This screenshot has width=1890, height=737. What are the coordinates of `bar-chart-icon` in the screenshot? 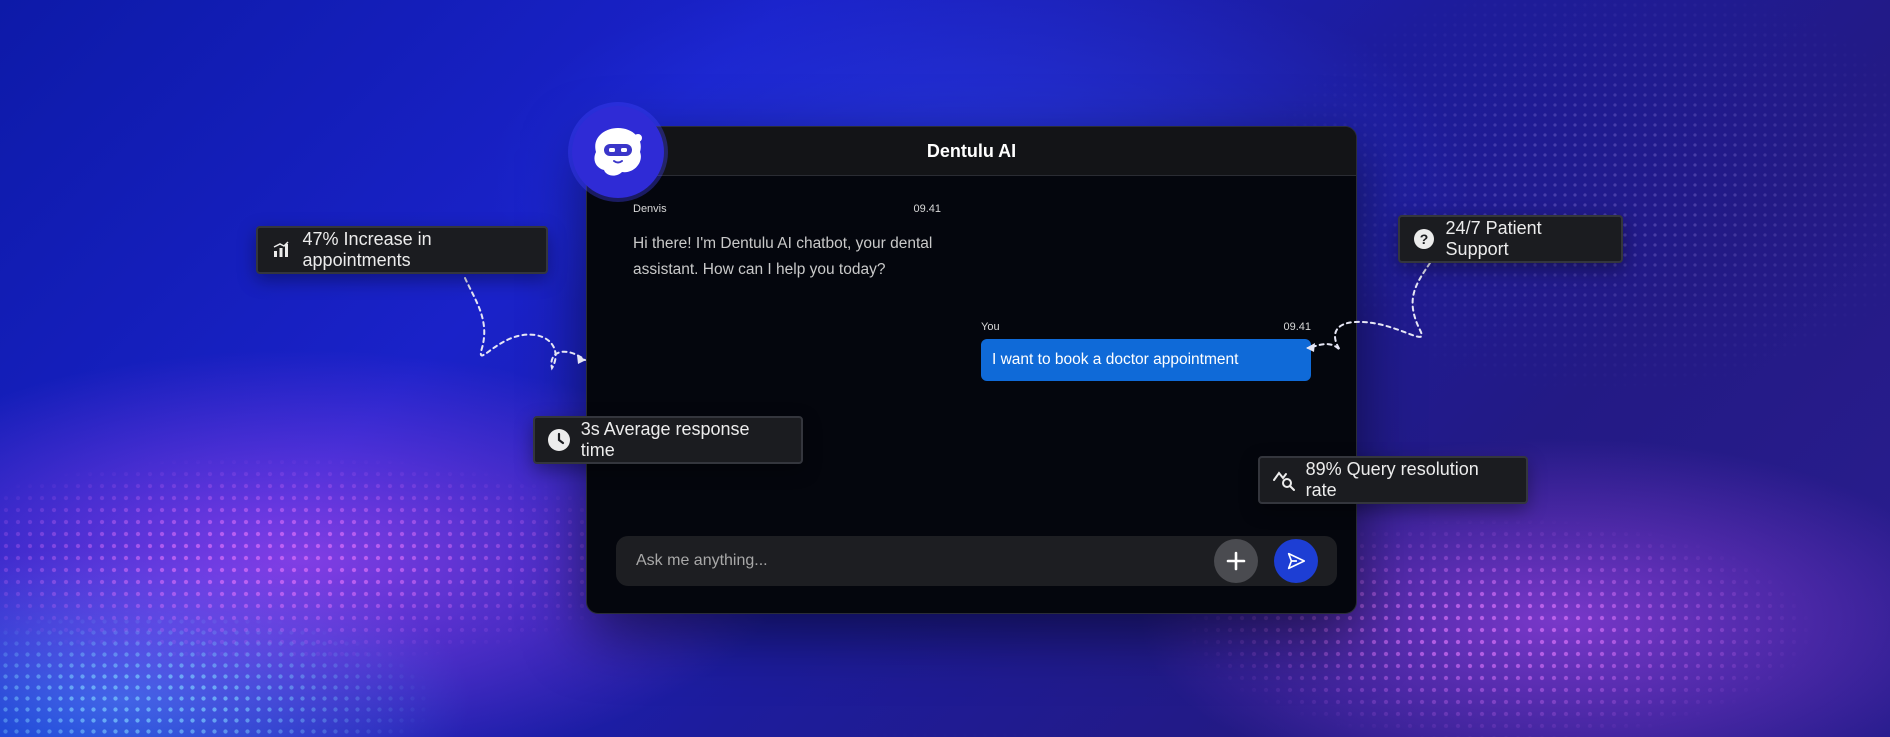 It's located at (281, 250).